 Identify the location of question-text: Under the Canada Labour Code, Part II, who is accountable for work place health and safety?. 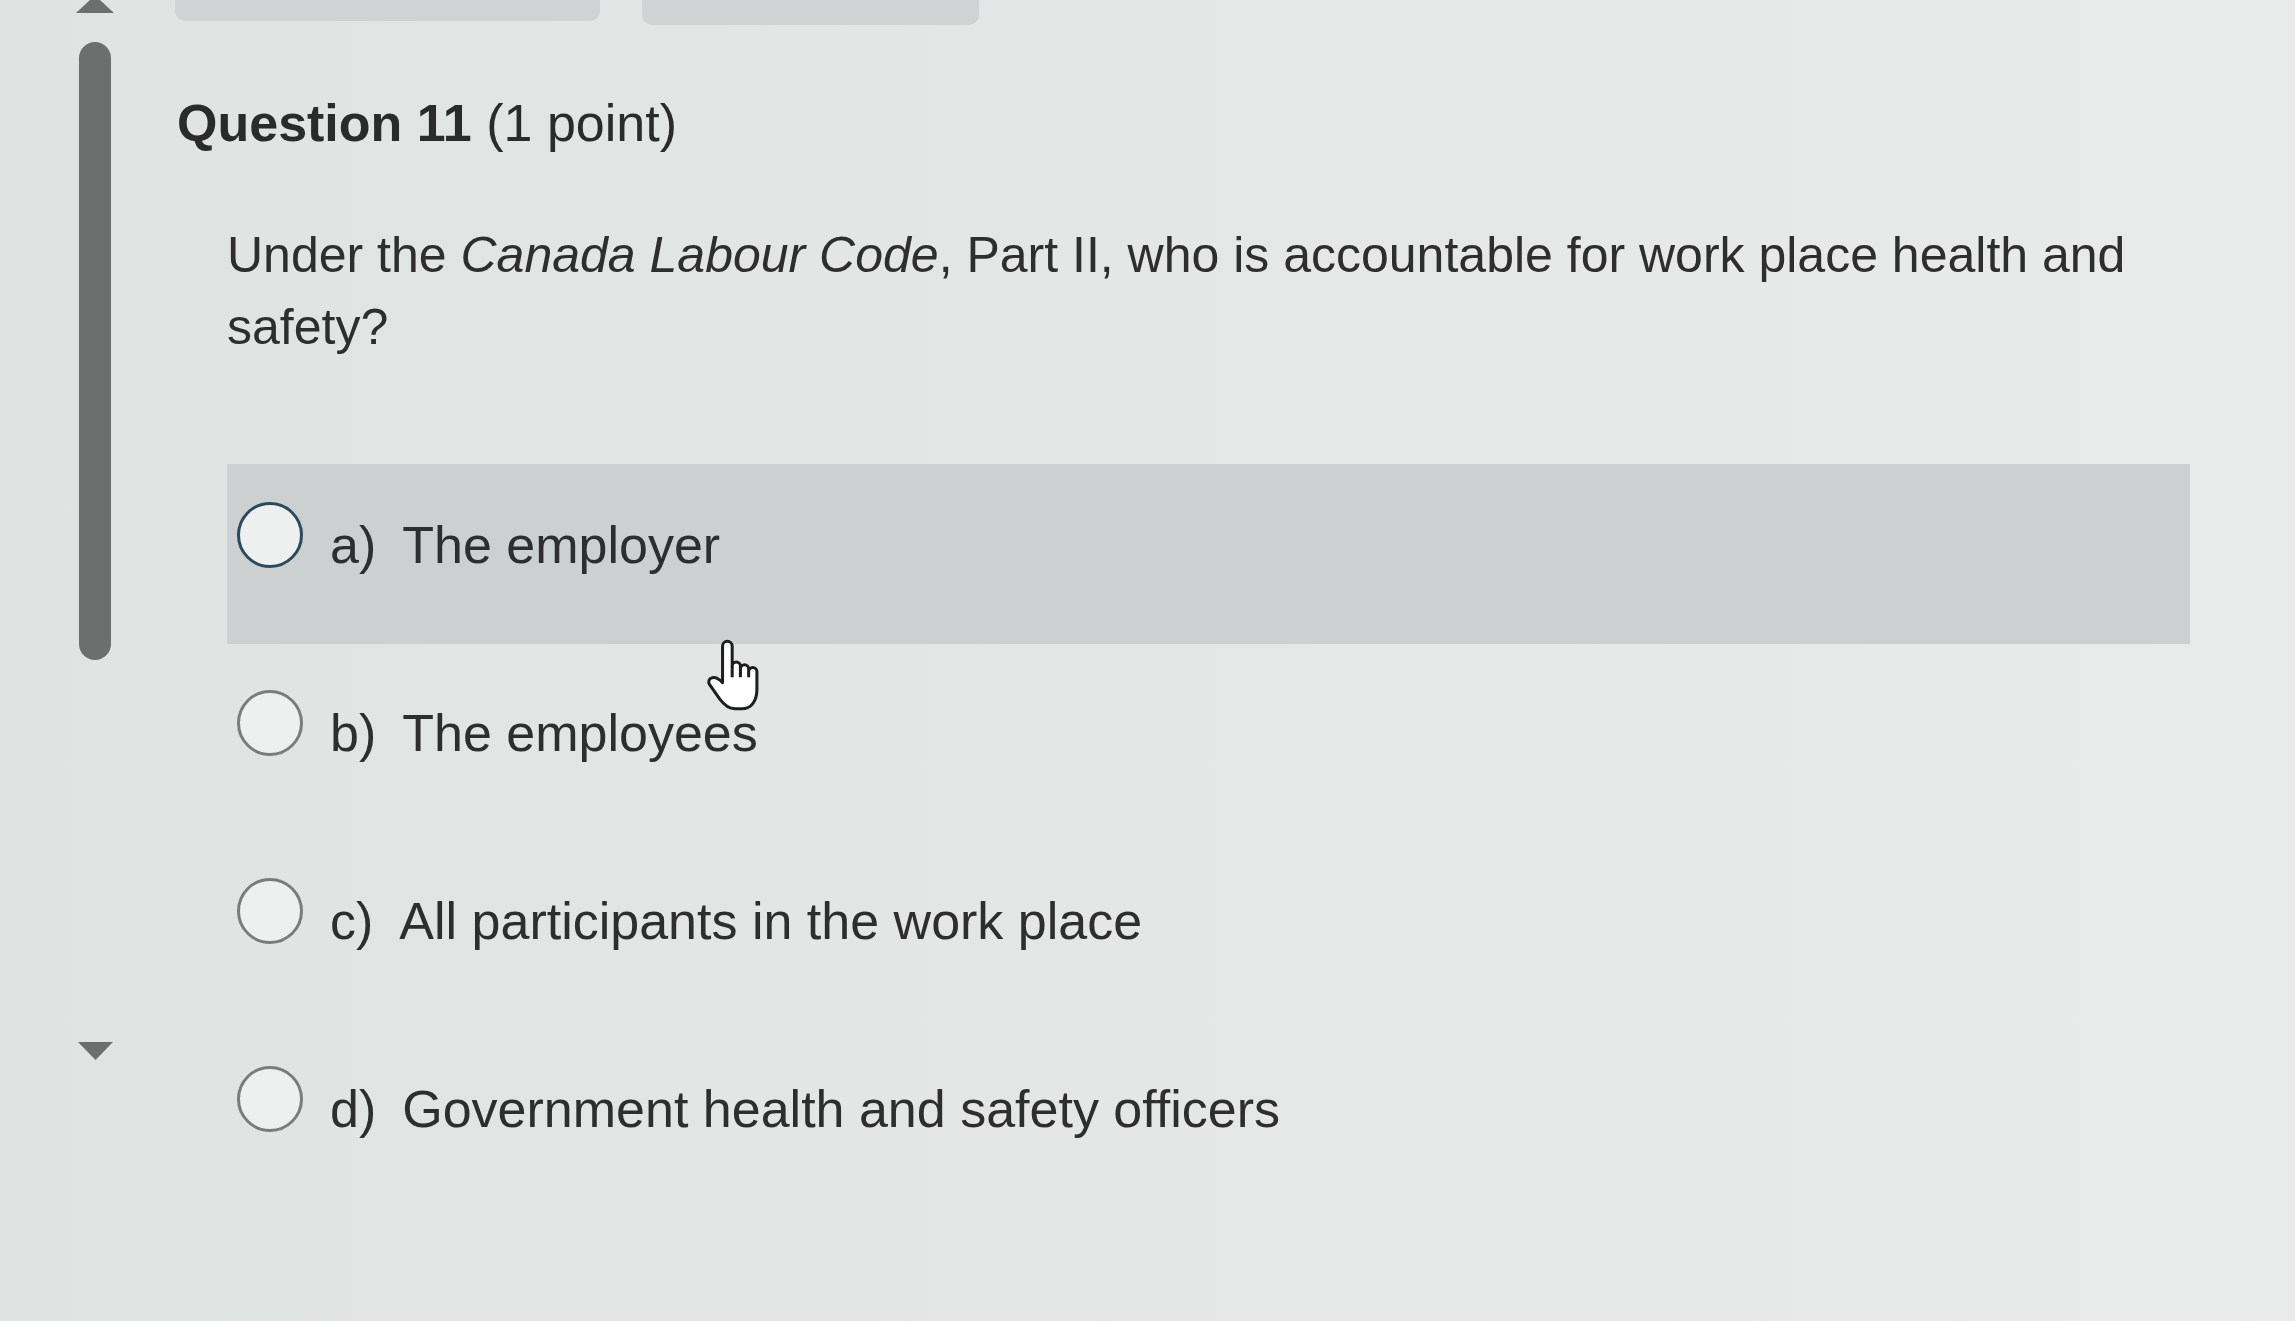
(1177, 292).